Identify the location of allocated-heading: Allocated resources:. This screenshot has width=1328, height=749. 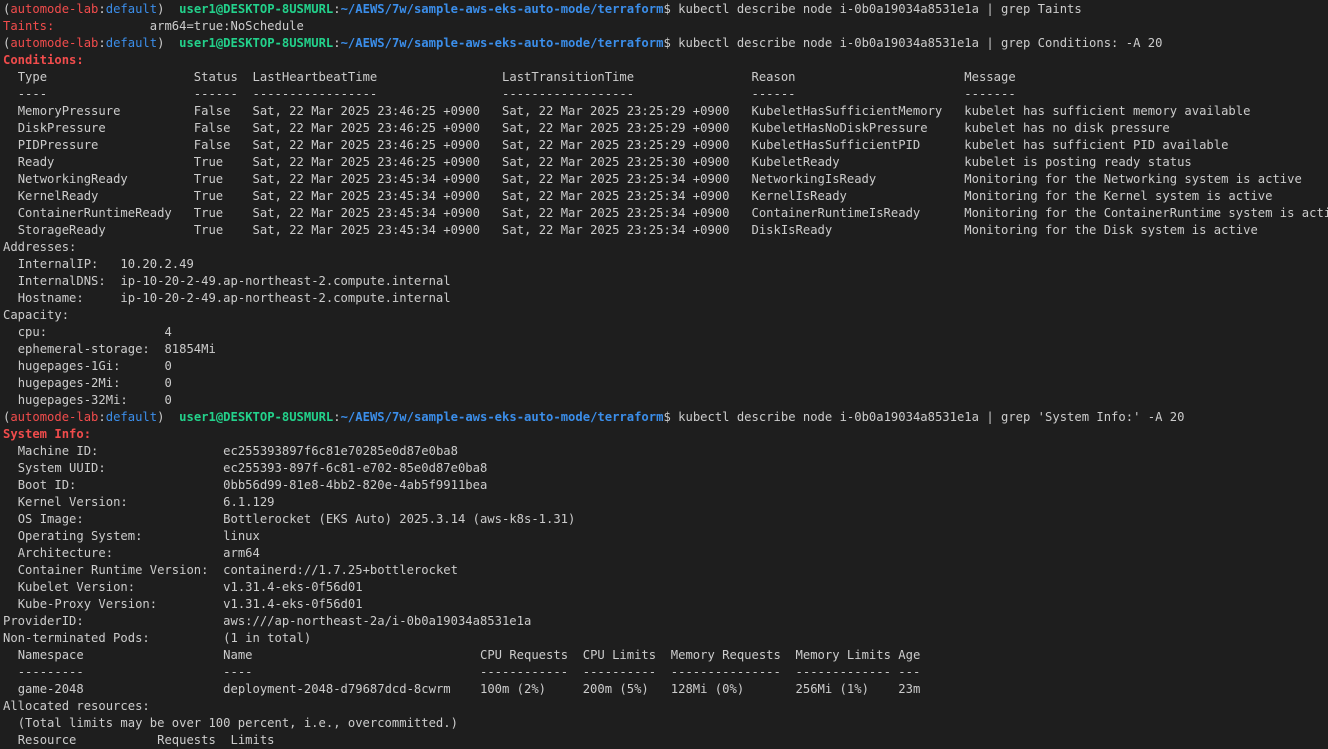
(665, 706).